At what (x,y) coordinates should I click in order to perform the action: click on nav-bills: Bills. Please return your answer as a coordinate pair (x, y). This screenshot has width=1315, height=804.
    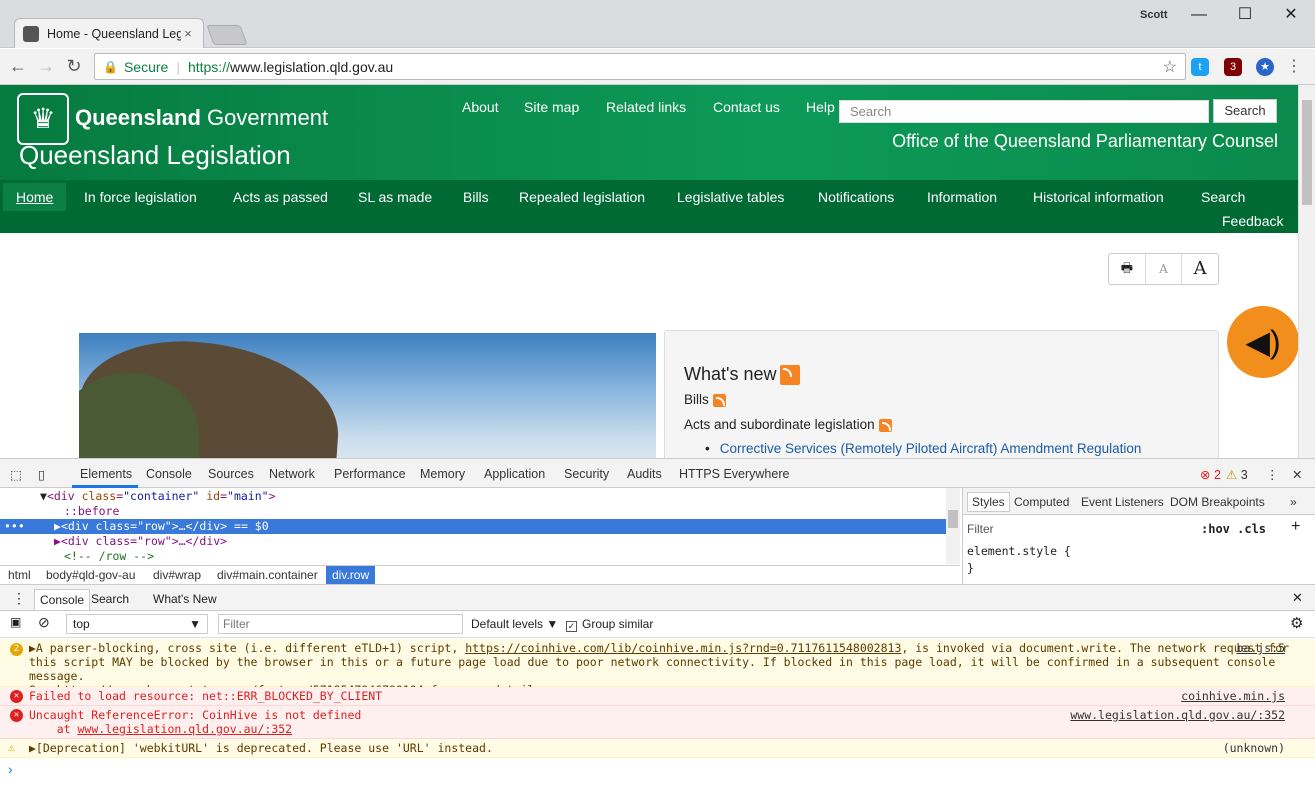
    Looking at the image, I should click on (476, 197).